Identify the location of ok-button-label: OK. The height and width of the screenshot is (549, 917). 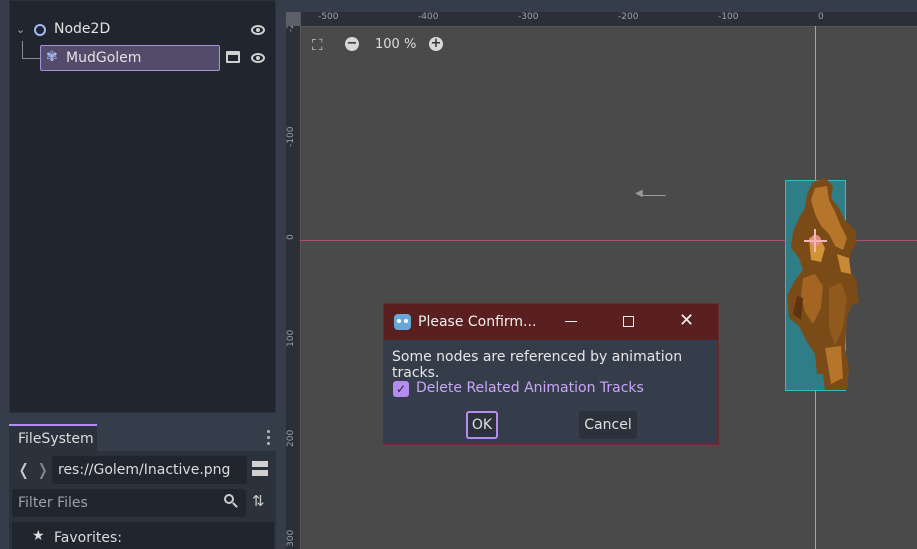
(482, 425).